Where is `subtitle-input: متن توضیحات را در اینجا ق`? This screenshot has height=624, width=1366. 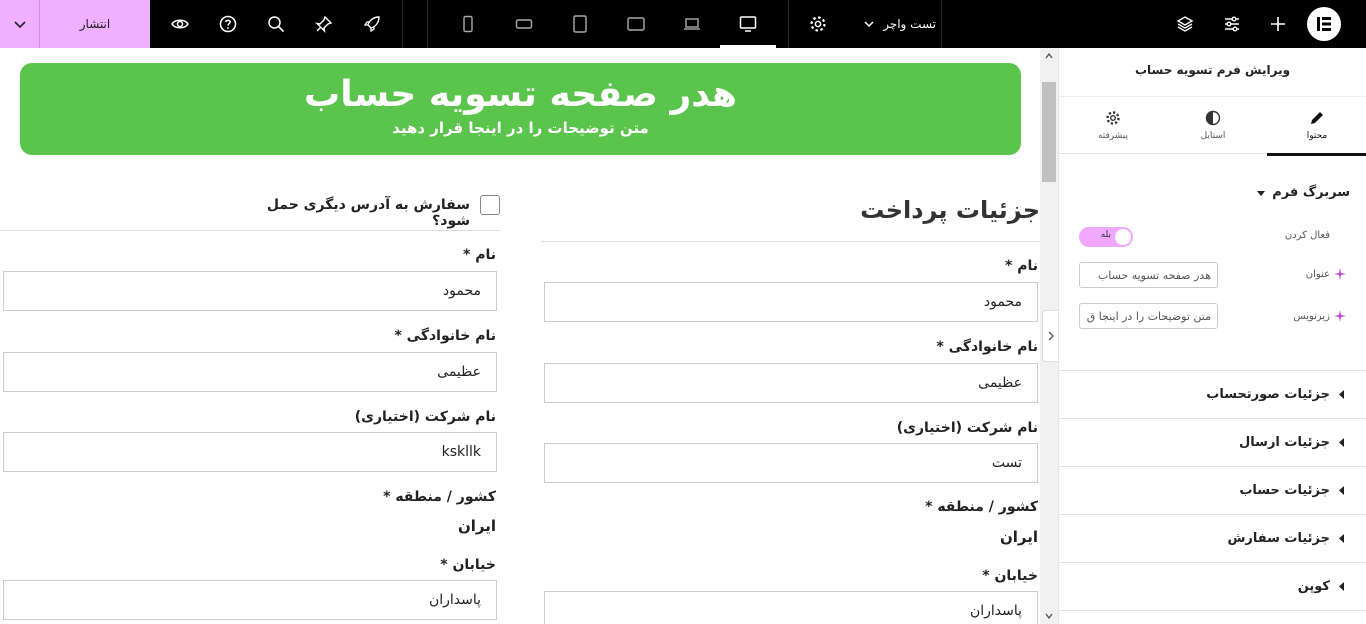
subtitle-input: متن توضیحات را در اینجا ق is located at coordinates (1148, 316).